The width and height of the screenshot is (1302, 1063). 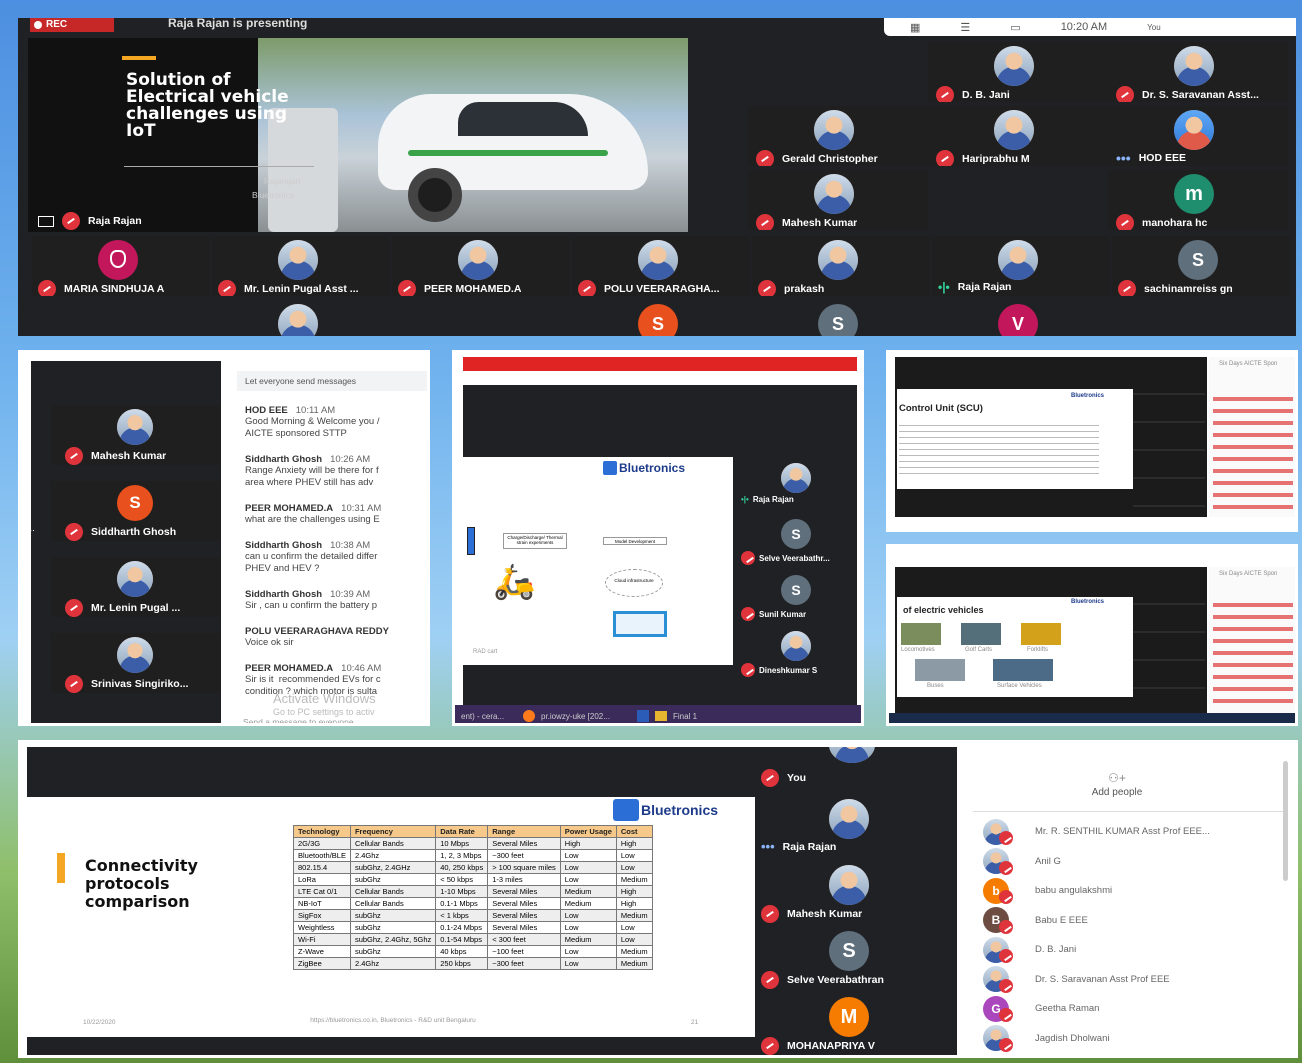 What do you see at coordinates (835, 980) in the screenshot?
I see `participant-name: Selve Veerabathran` at bounding box center [835, 980].